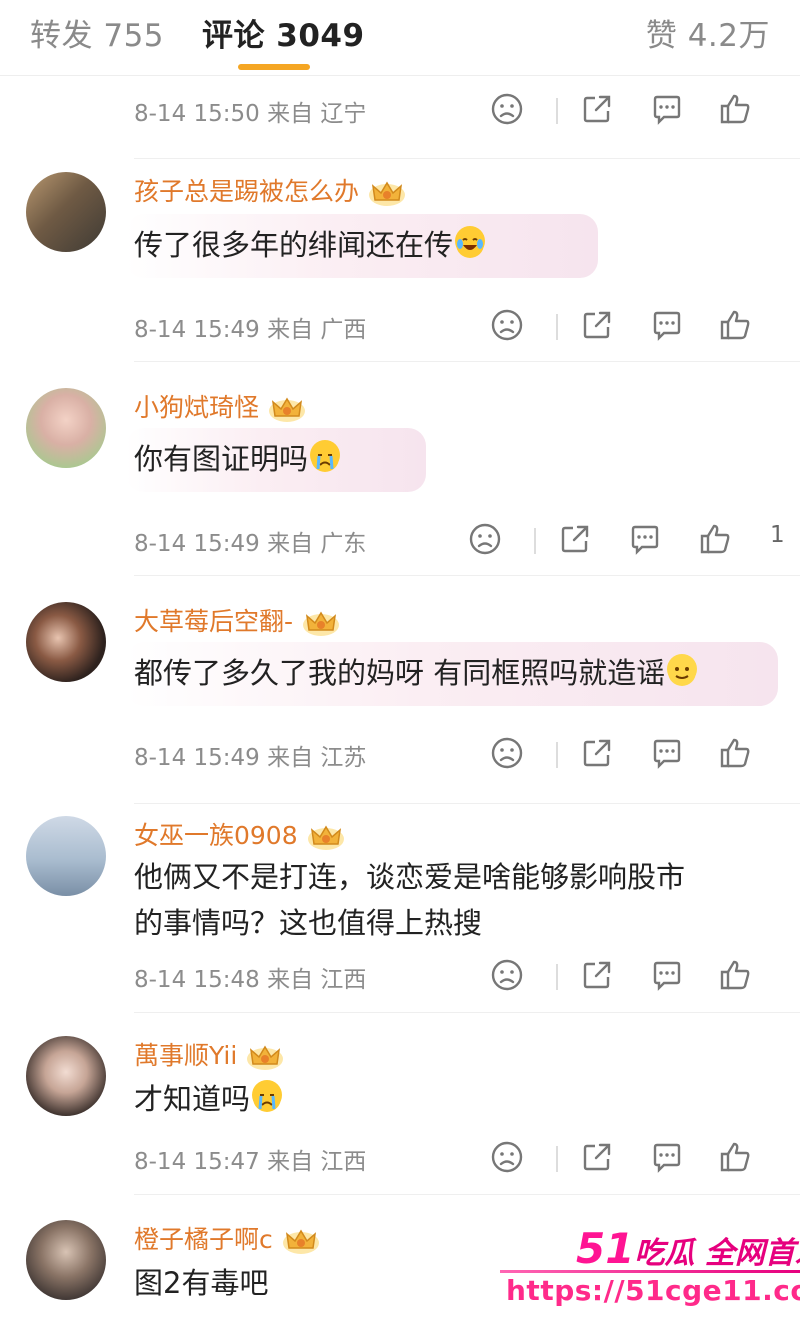  What do you see at coordinates (250, 758) in the screenshot?
I see `comment-meta: 8-14 15:49 来自 江苏` at bounding box center [250, 758].